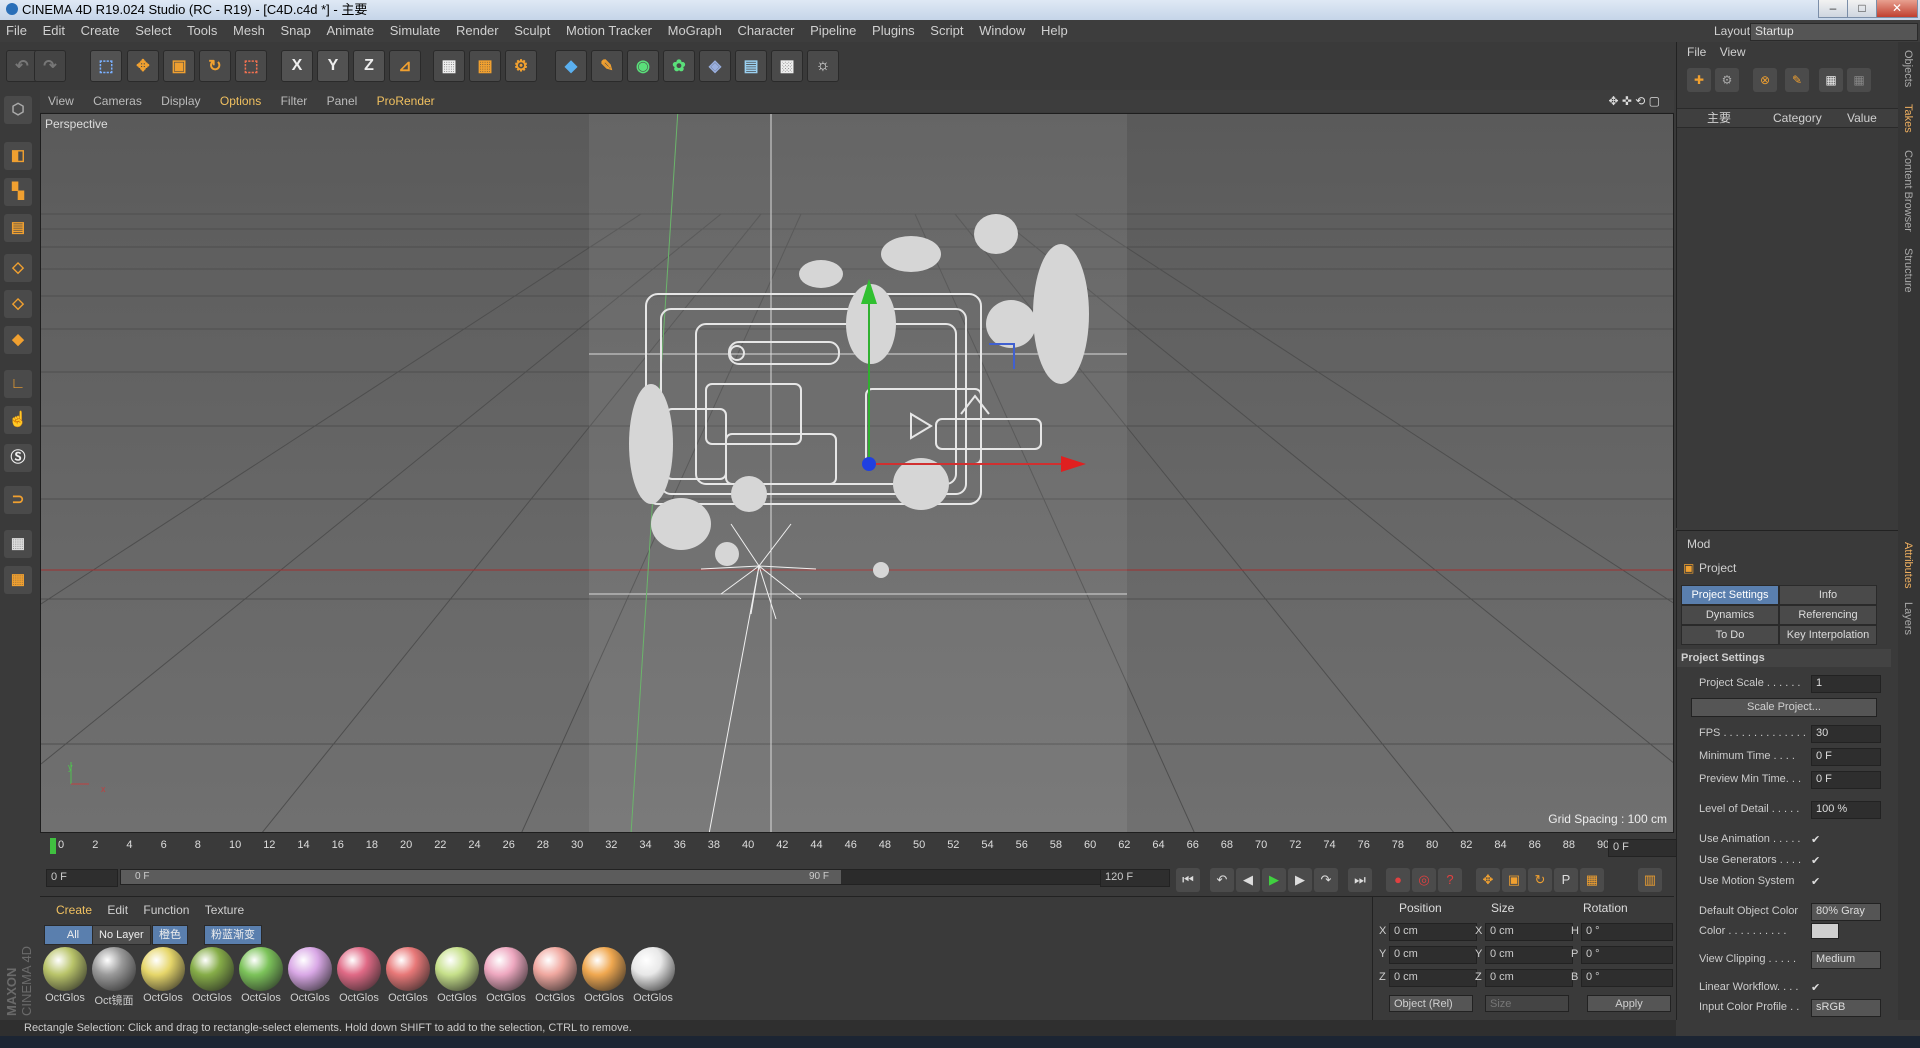  What do you see at coordinates (1699, 80) in the screenshot?
I see `object-icon-1: ✚` at bounding box center [1699, 80].